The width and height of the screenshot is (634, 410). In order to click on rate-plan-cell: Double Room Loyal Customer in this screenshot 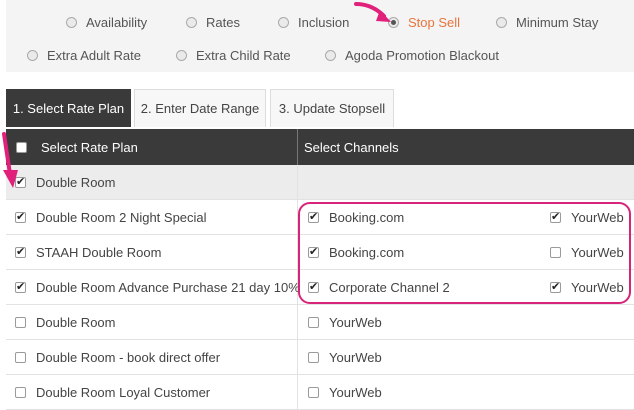, I will do `click(152, 392)`.